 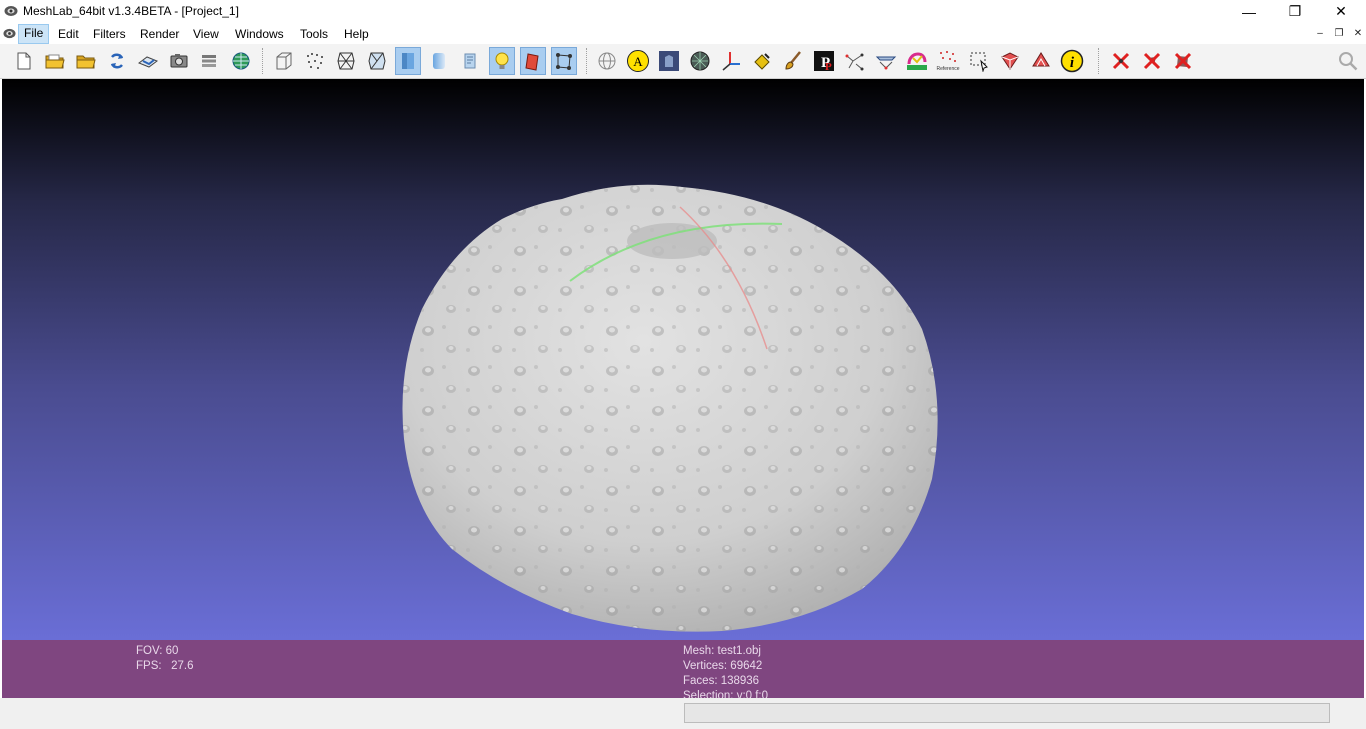 I want to click on search-button, so click(x=1348, y=61).